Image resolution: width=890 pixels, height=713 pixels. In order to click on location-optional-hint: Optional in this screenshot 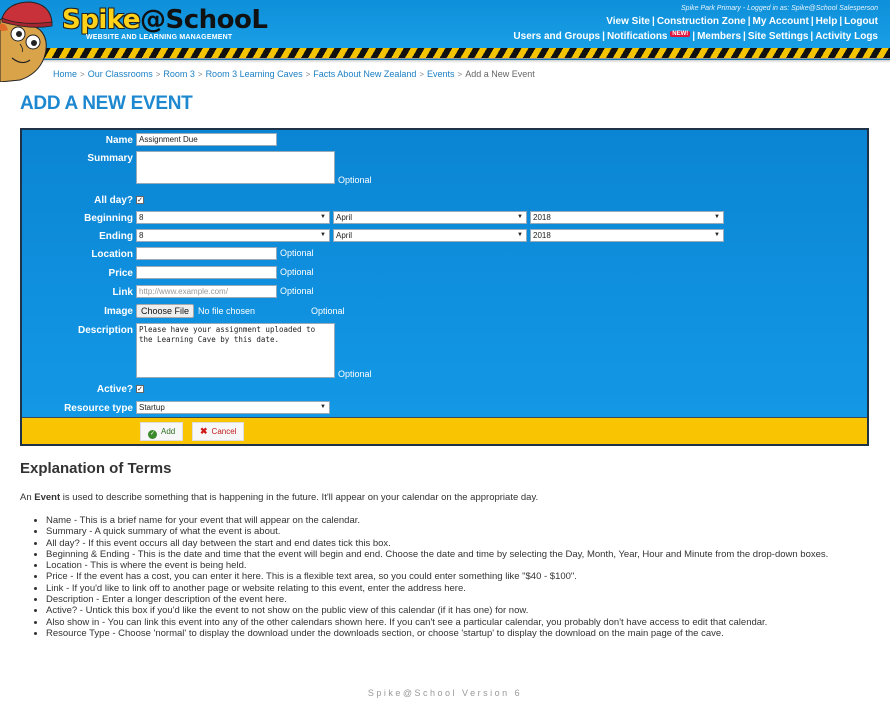, I will do `click(297, 253)`.